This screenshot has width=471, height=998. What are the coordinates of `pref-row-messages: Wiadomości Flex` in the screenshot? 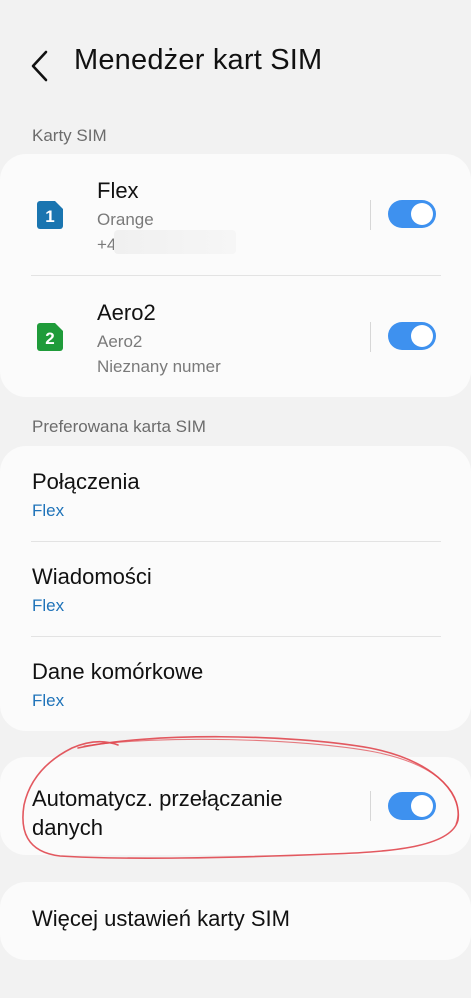 It's located at (235, 589).